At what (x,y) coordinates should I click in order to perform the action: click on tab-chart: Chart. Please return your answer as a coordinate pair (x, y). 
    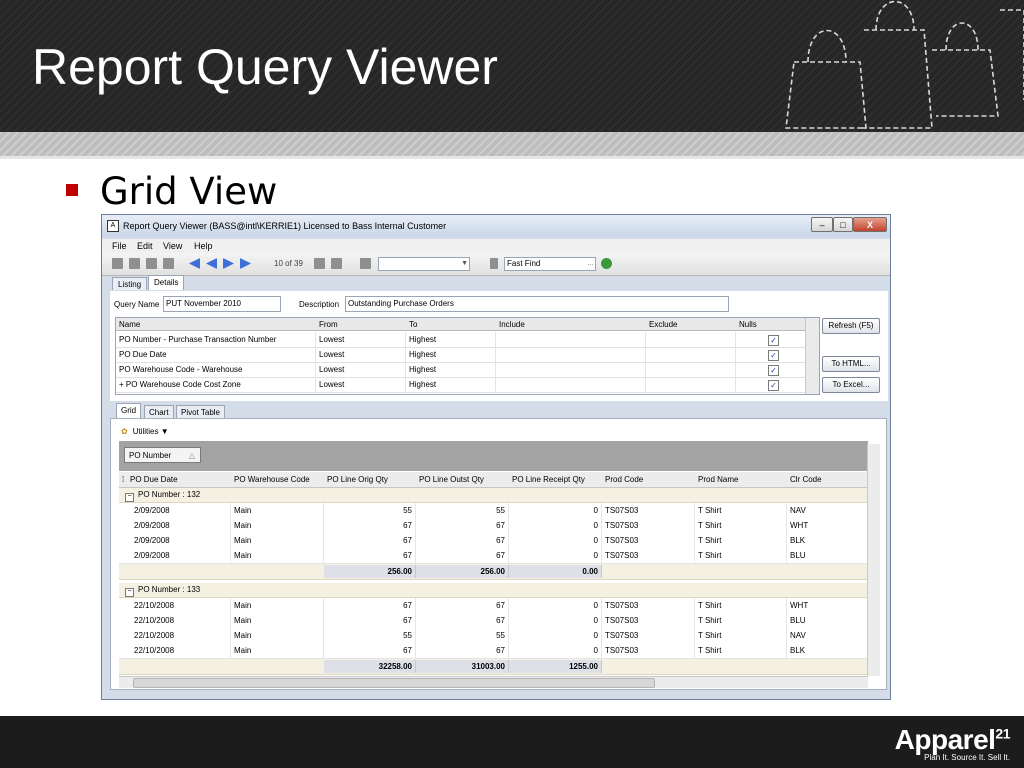
    Looking at the image, I should click on (159, 412).